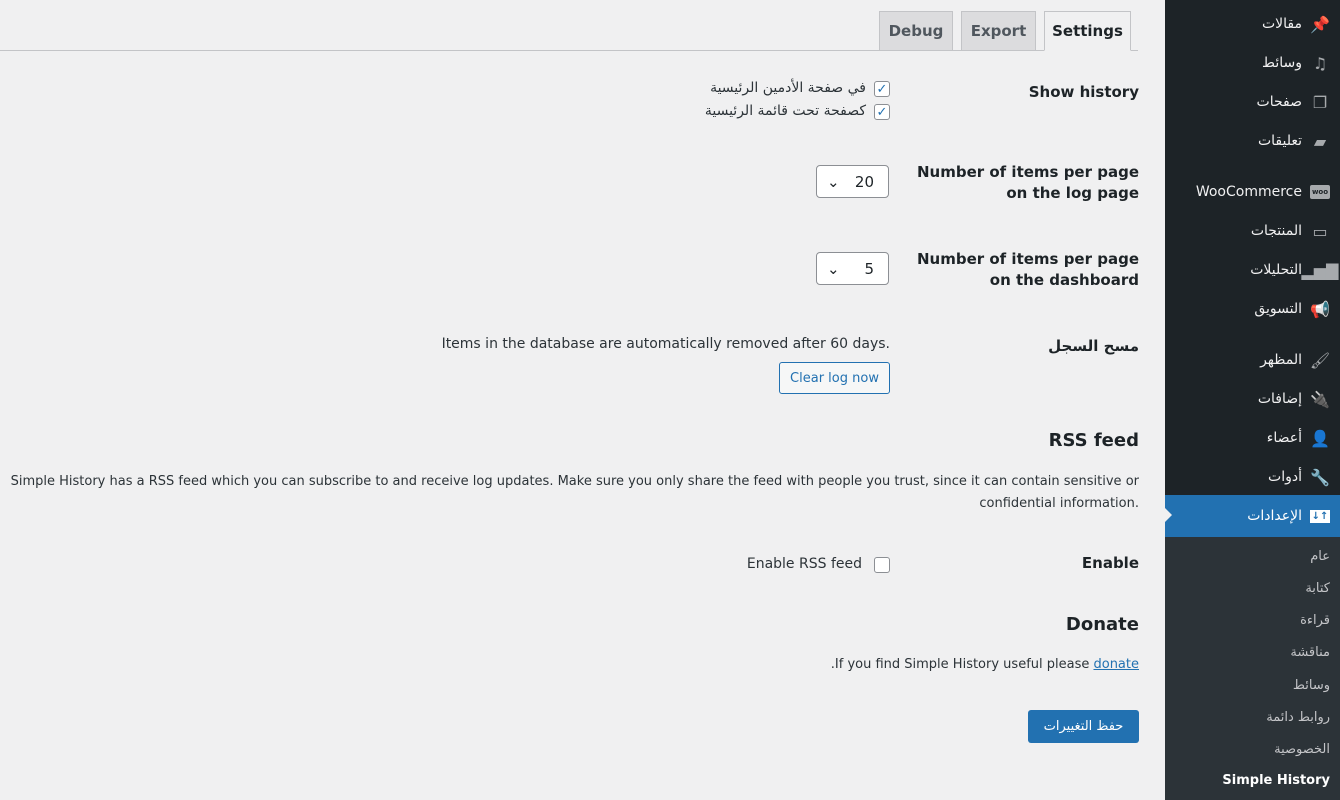 This screenshot has width=1340, height=800. What do you see at coordinates (1083, 726) in the screenshot?
I see `save-changes-button: حفظ التغييرات` at bounding box center [1083, 726].